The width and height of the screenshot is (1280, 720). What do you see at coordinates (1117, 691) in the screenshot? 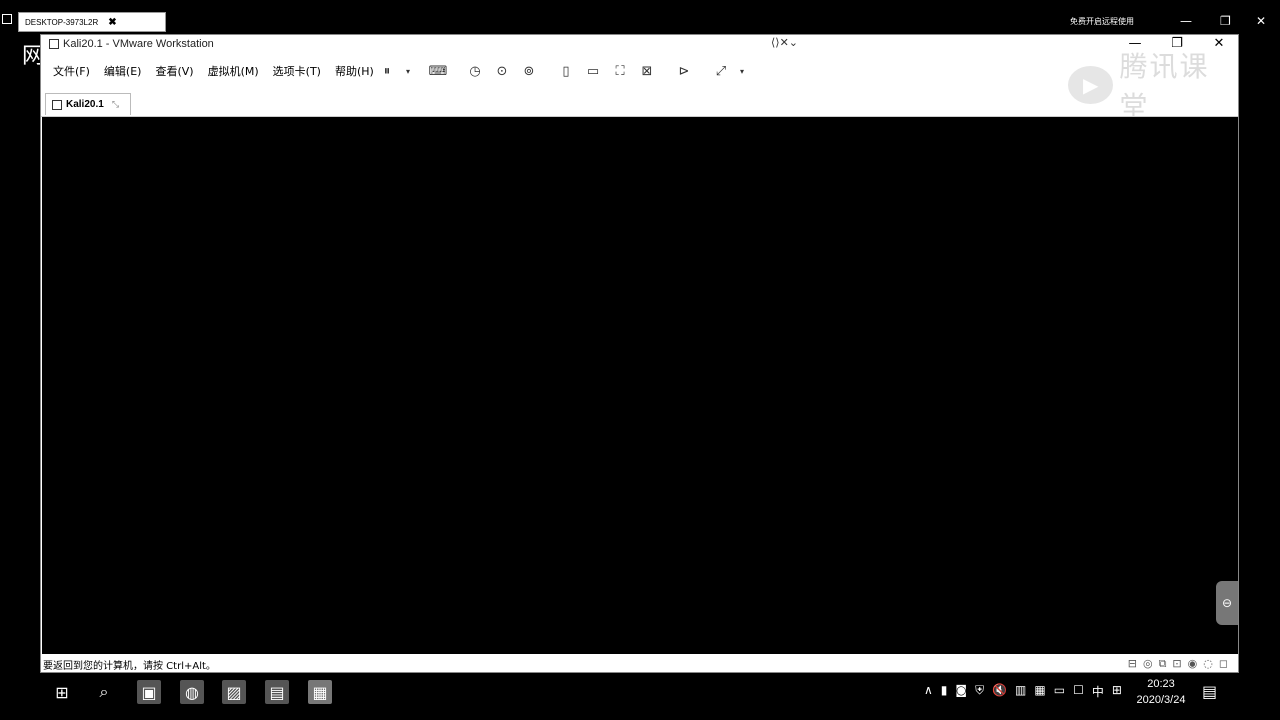
I see `ime-grid-icon: ⊞` at bounding box center [1117, 691].